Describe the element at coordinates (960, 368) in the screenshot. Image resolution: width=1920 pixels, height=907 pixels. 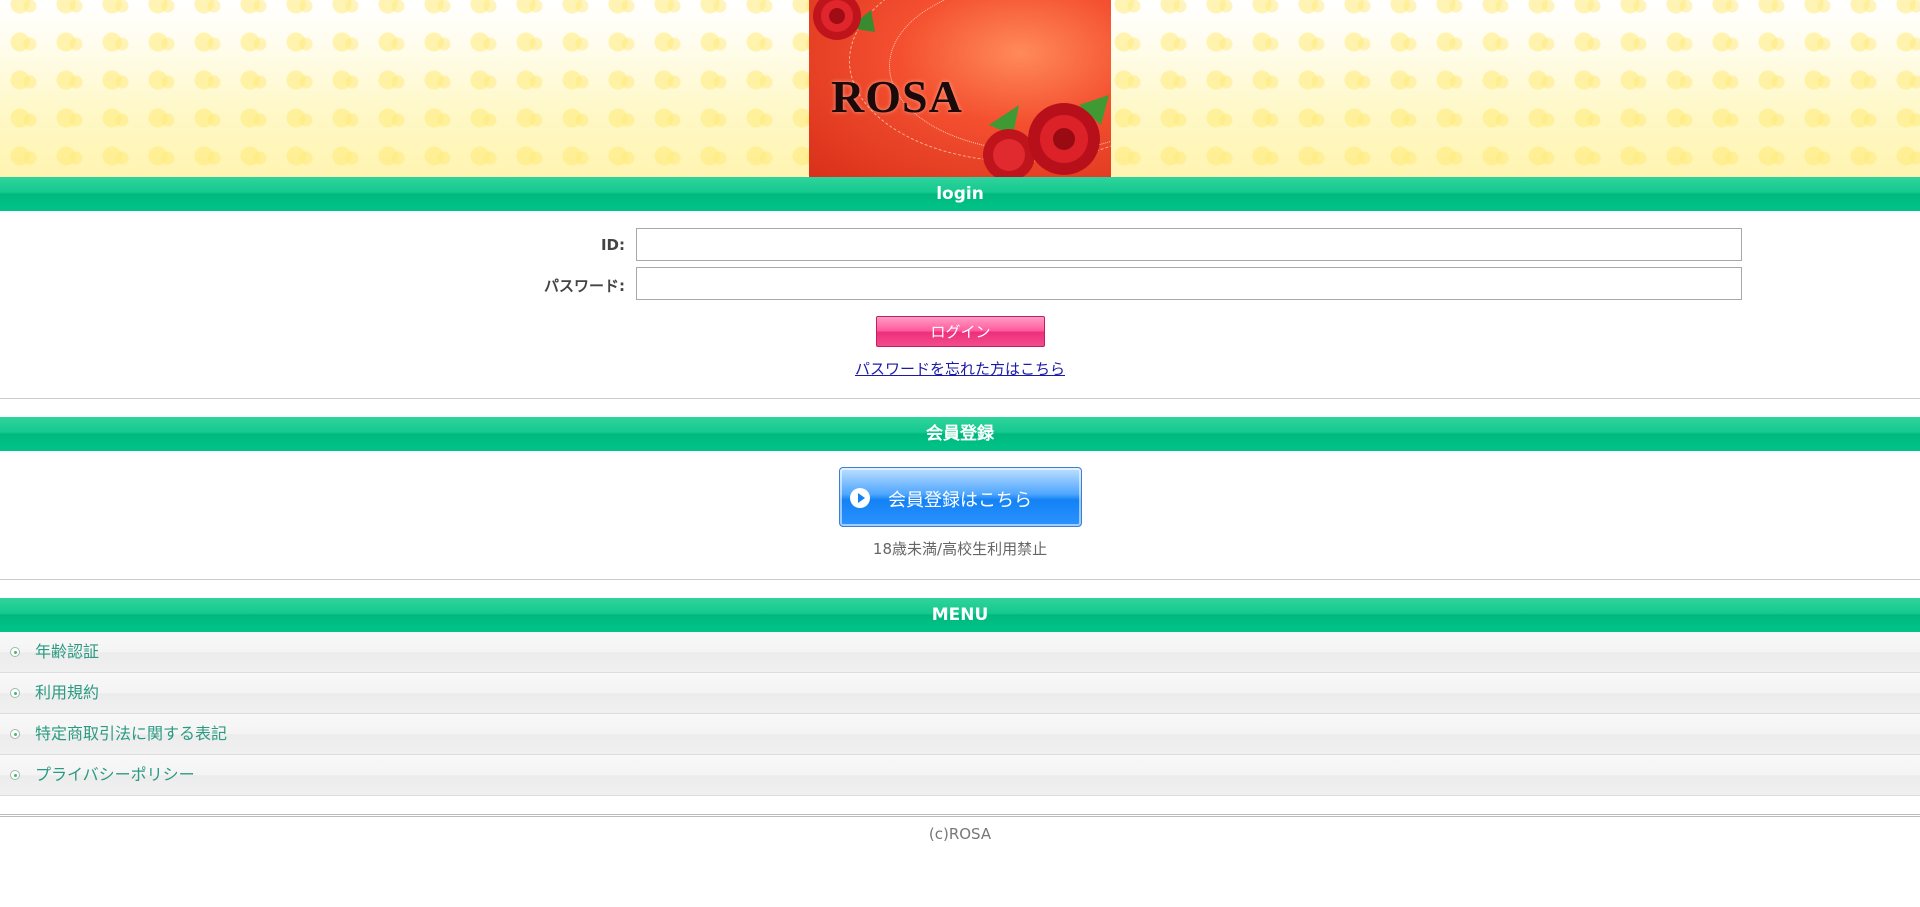
I see `forgot-password-link: パスワードを忘れた方はこちら` at that location.